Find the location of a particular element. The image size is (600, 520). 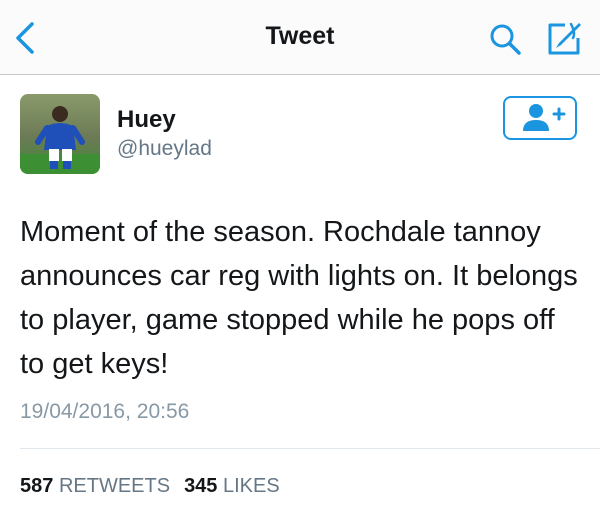

add-user-icon is located at coordinates (544, 117).